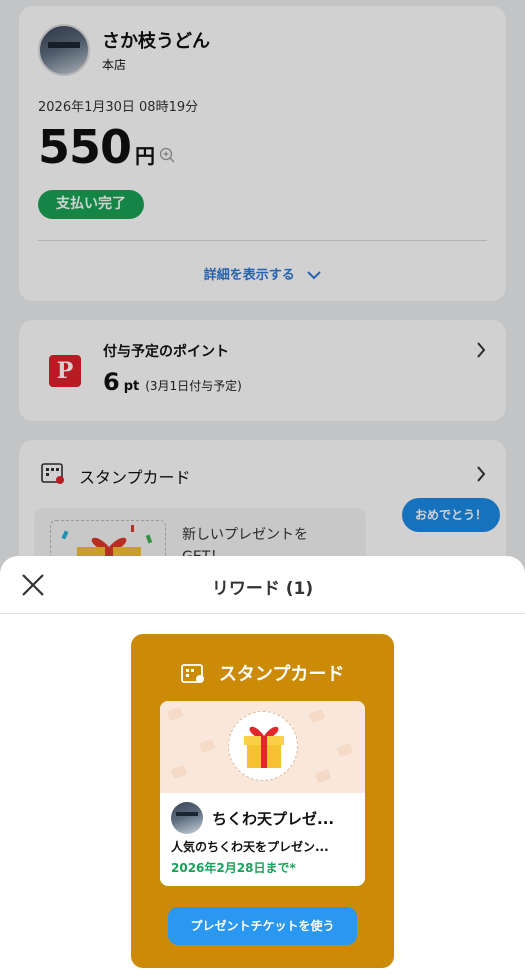 Image resolution: width=525 pixels, height=976 pixels. I want to click on sheet-title: リワード (1), so click(262, 589).